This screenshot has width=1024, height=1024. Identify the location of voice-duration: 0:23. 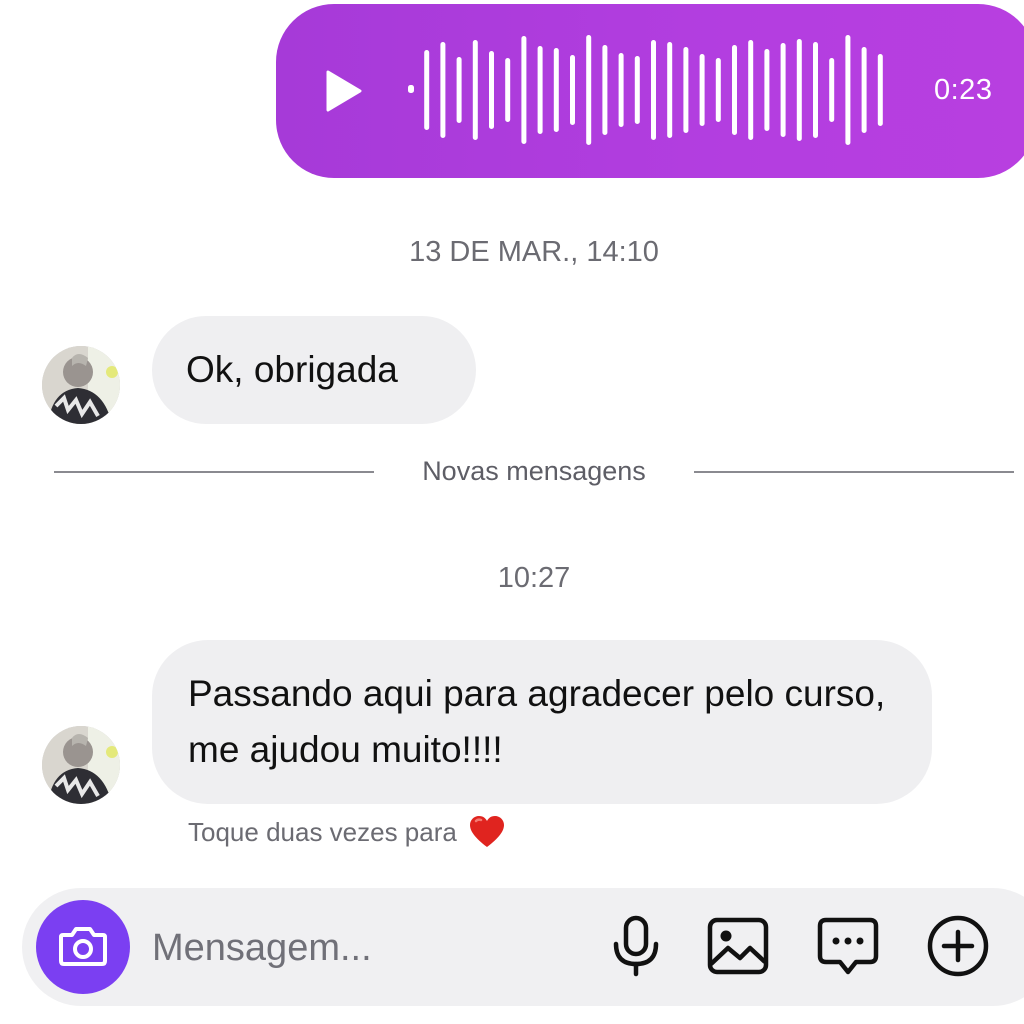
(963, 90).